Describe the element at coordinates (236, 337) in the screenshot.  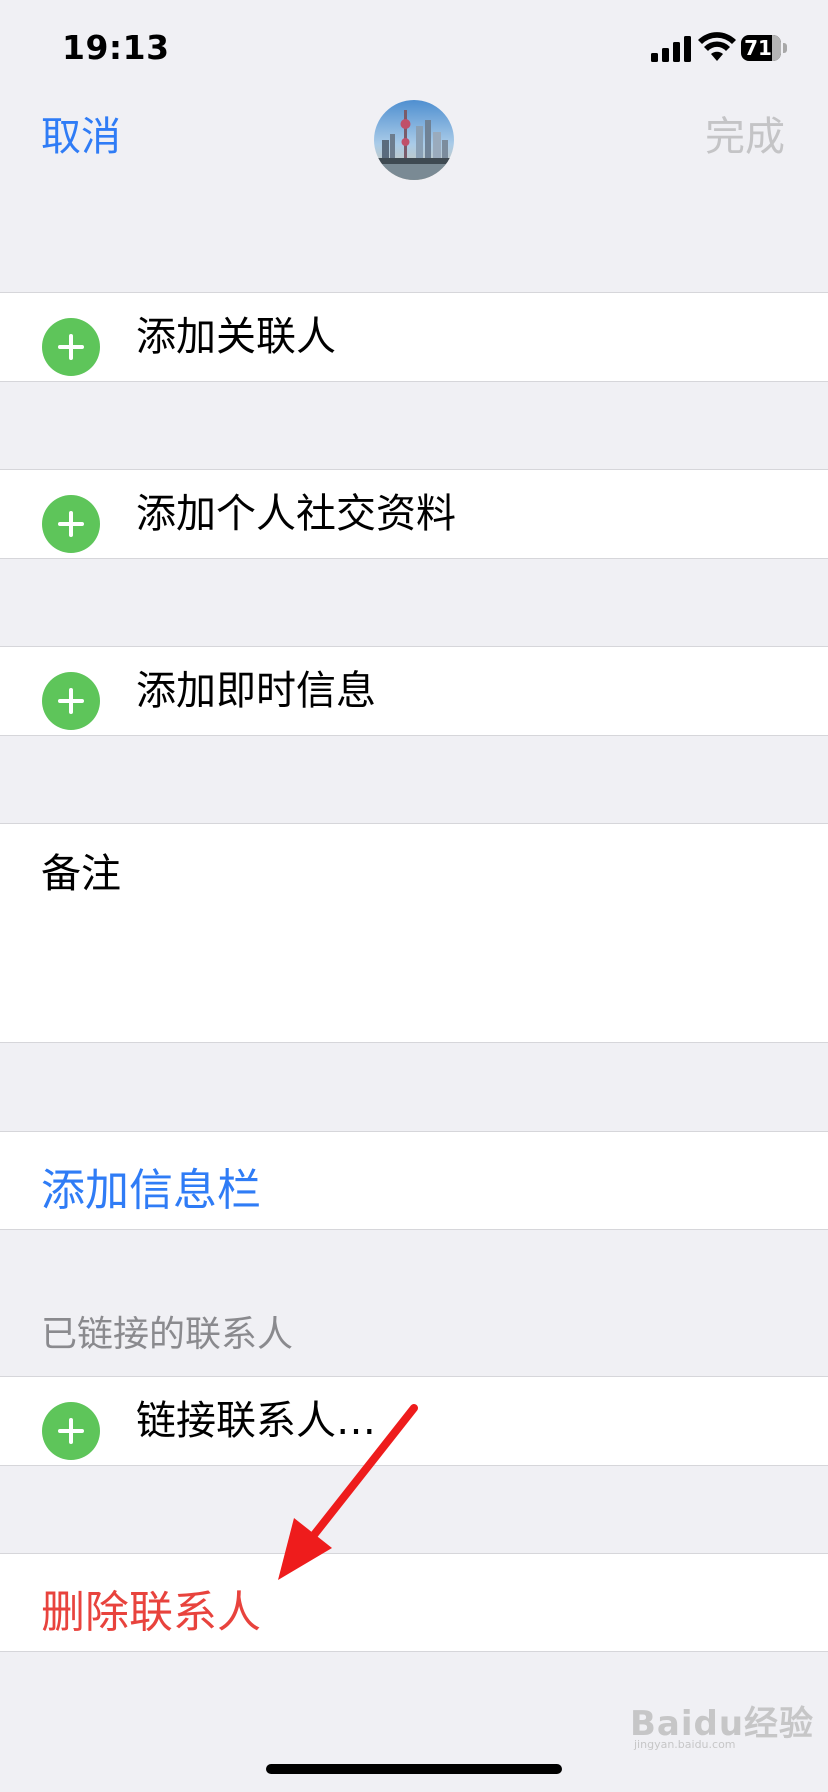
I see `add-related-name-label: 添加关联人` at that location.